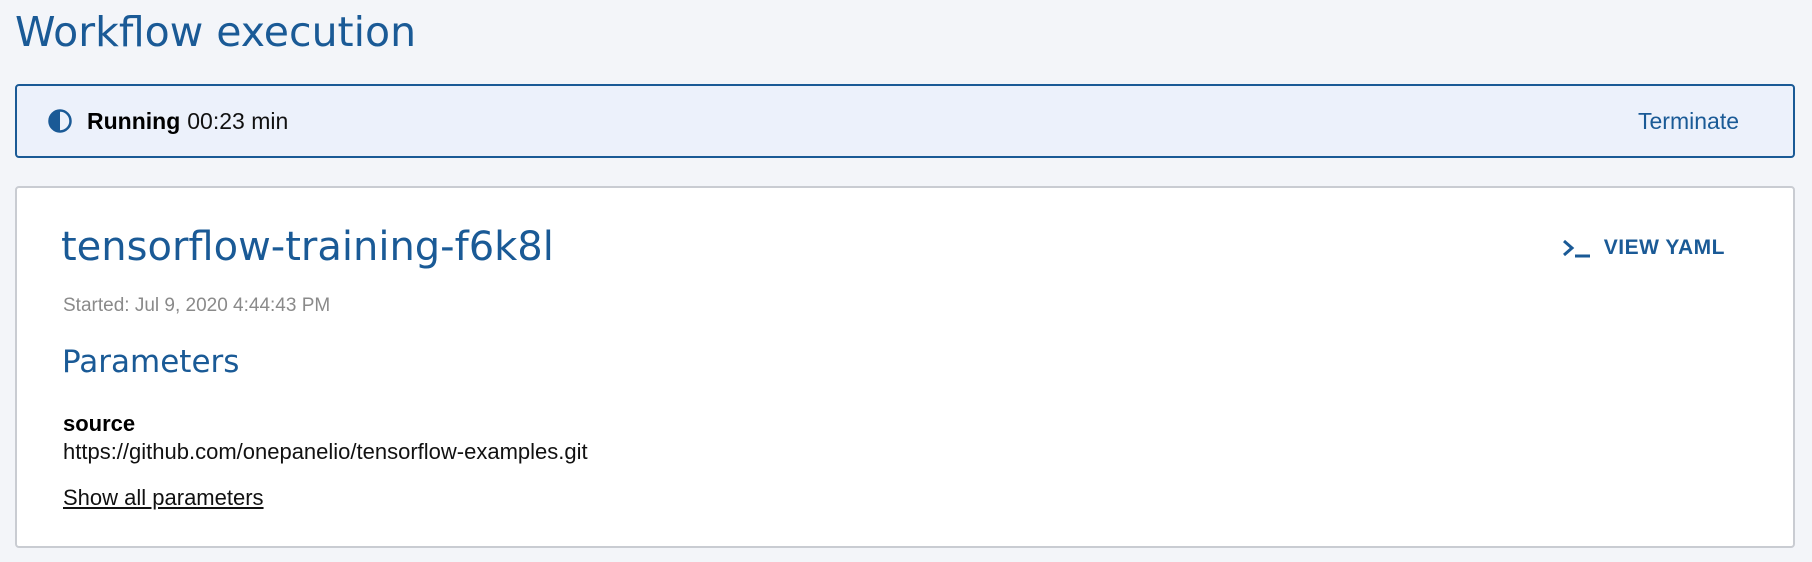 This screenshot has width=1812, height=562. Describe the element at coordinates (1688, 121) in the screenshot. I see `terminate-button: Terminate` at that location.